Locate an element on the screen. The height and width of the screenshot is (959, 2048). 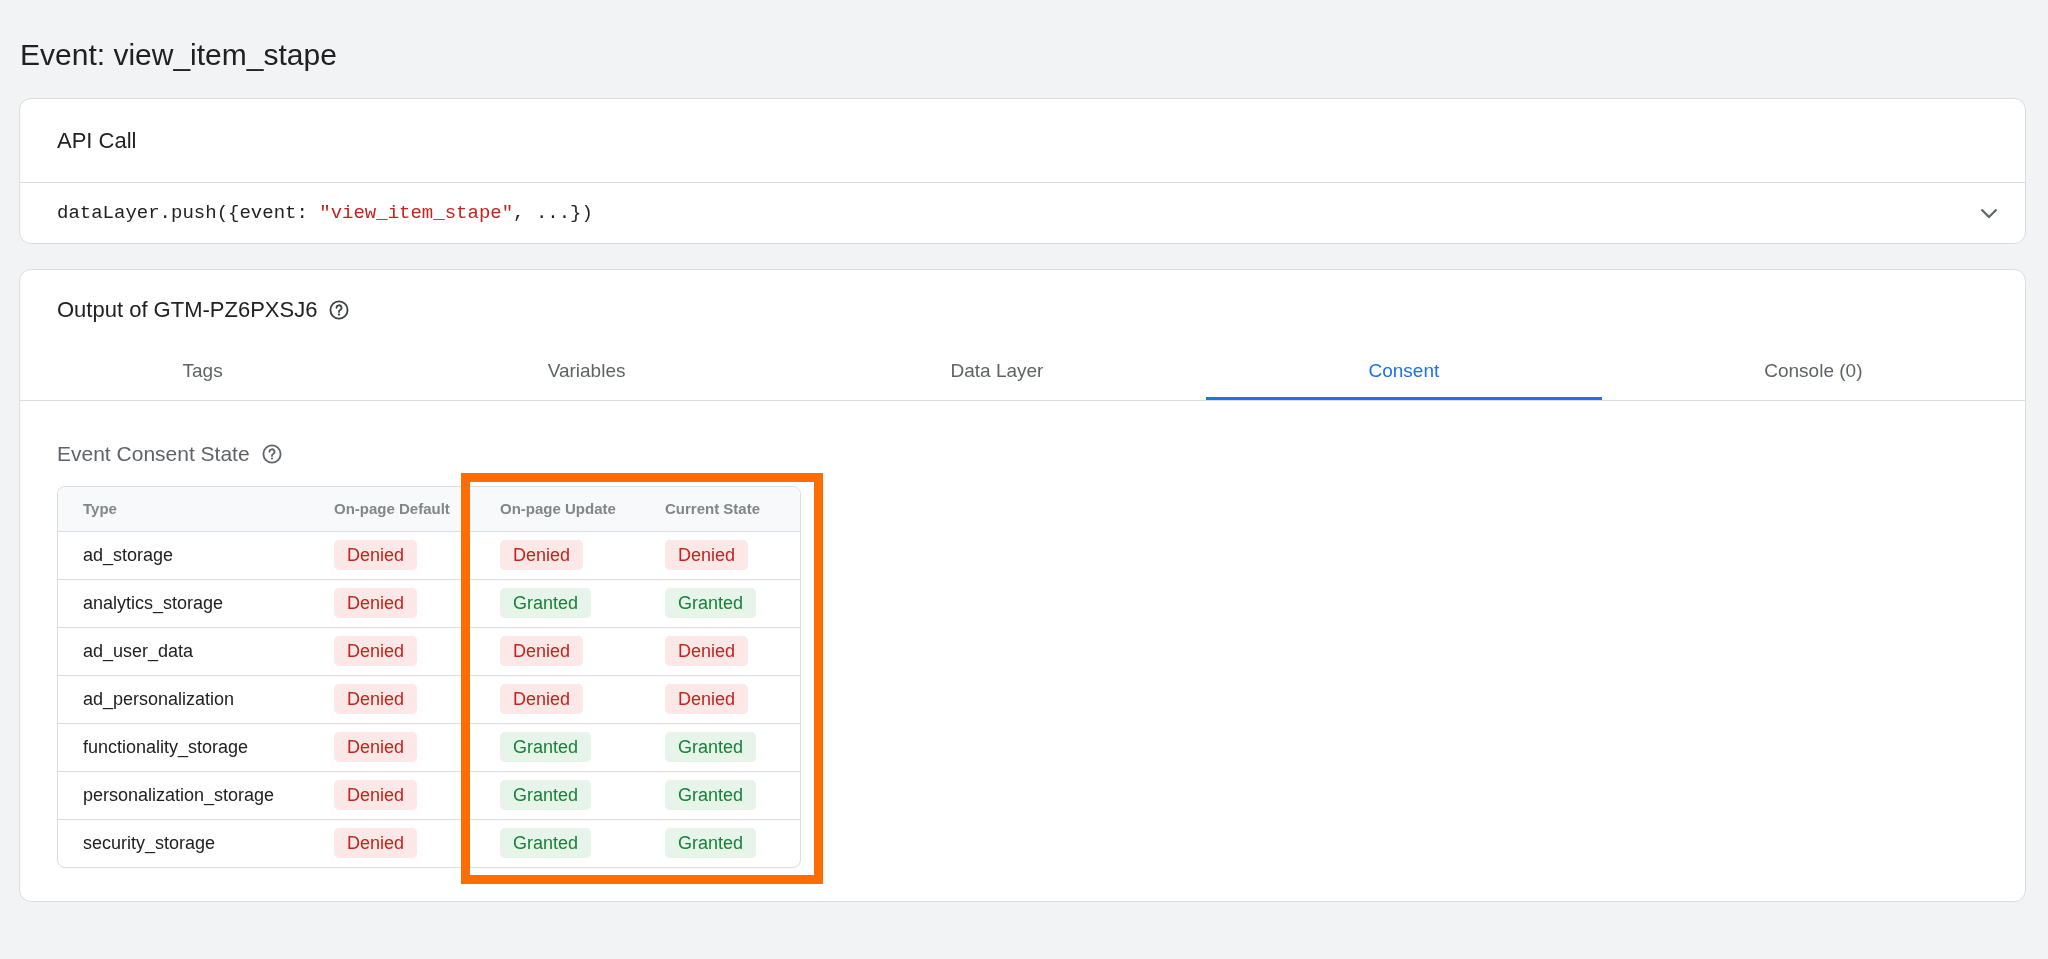
consent-type-name: ad_user_data is located at coordinates (138, 650).